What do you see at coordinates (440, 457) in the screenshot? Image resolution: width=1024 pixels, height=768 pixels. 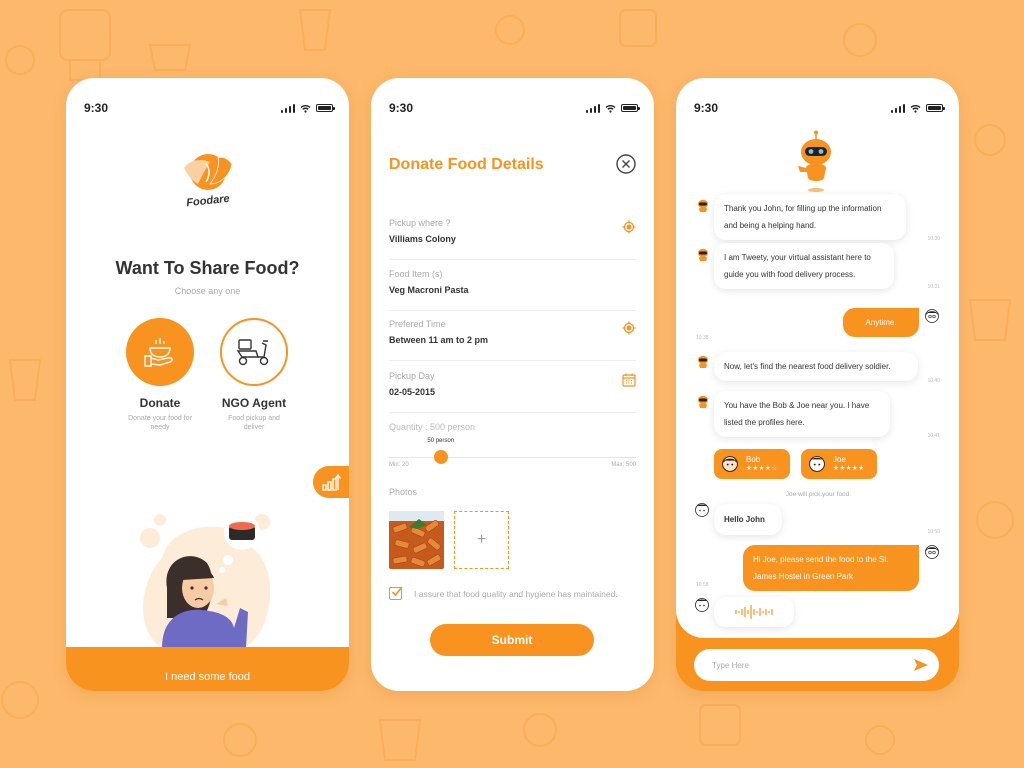 I see `quantity-slider-handle` at bounding box center [440, 457].